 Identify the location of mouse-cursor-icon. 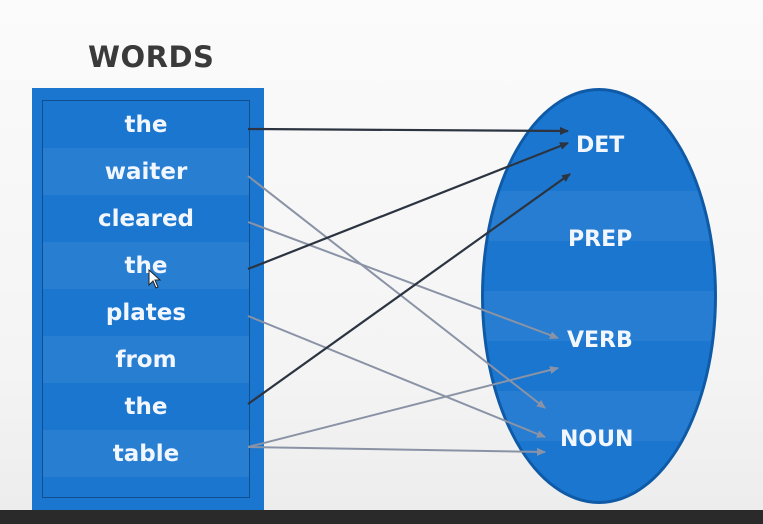
(155, 280).